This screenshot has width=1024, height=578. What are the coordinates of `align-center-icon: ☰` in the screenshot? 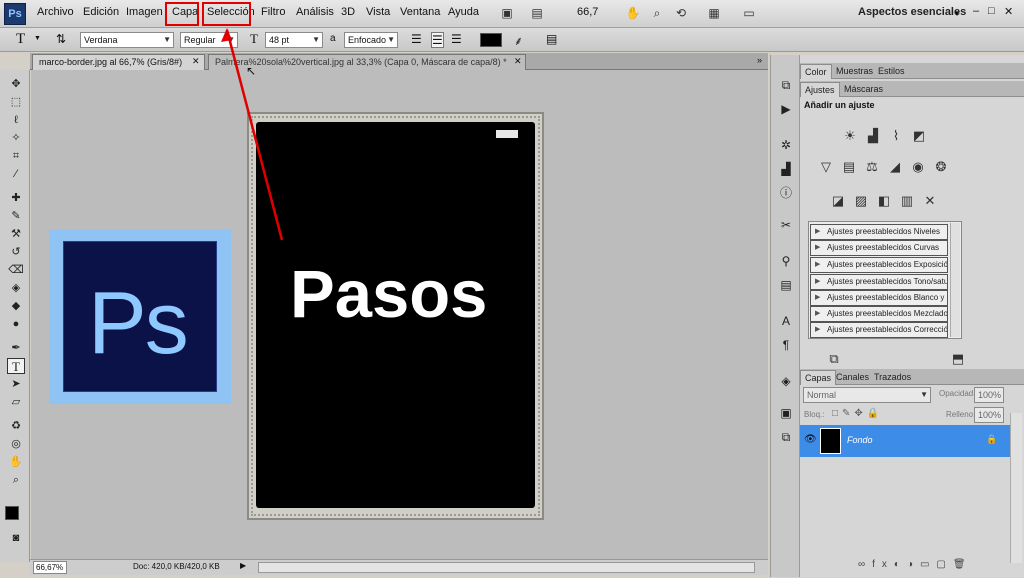 It's located at (437, 40).